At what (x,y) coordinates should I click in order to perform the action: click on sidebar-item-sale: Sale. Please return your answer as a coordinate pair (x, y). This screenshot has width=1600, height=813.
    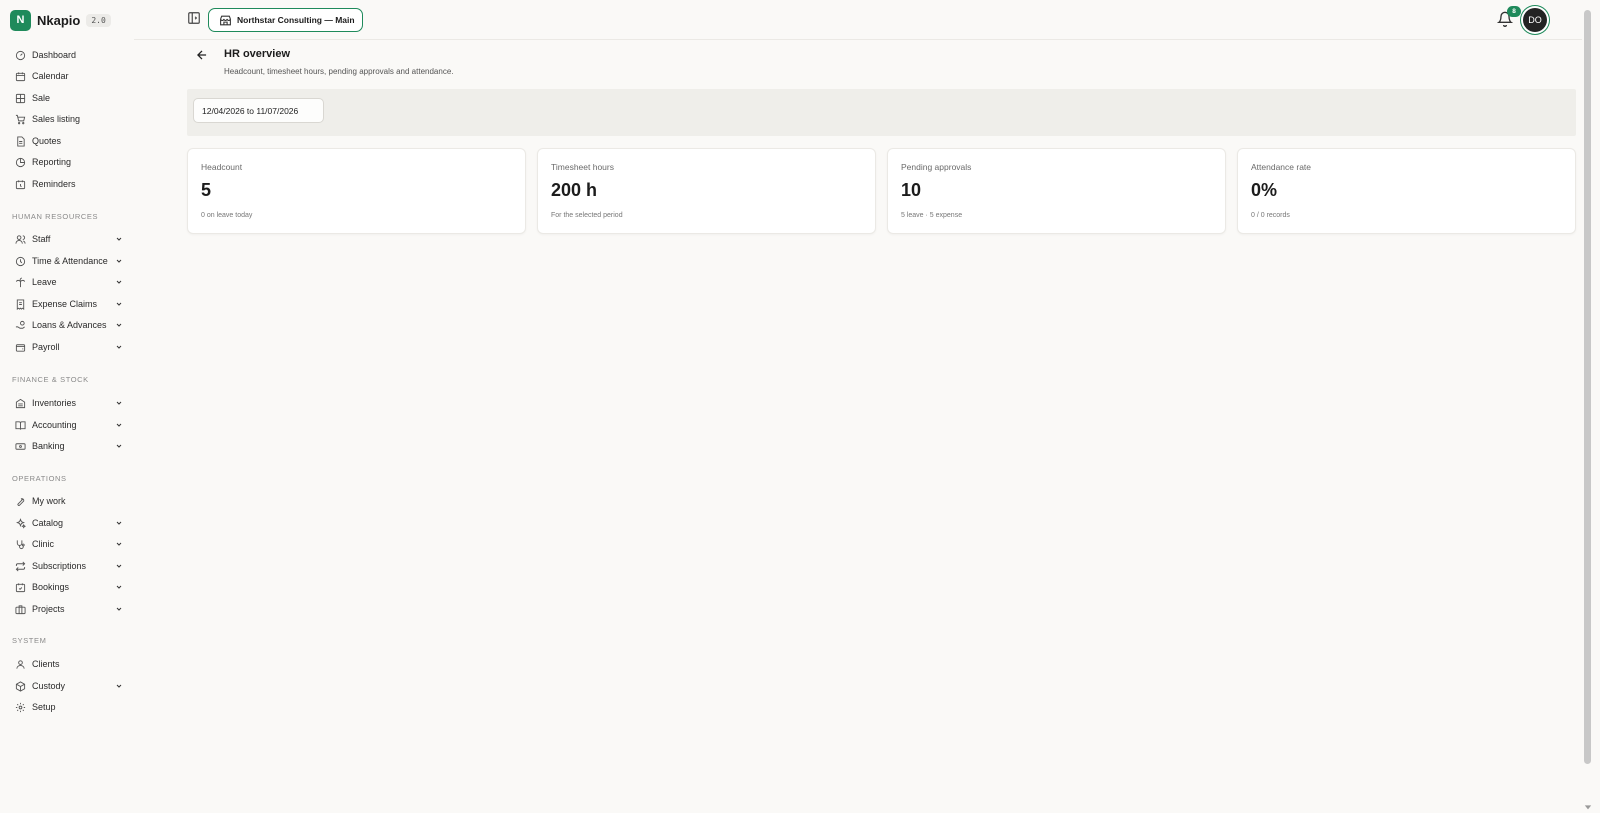
    Looking at the image, I should click on (68, 98).